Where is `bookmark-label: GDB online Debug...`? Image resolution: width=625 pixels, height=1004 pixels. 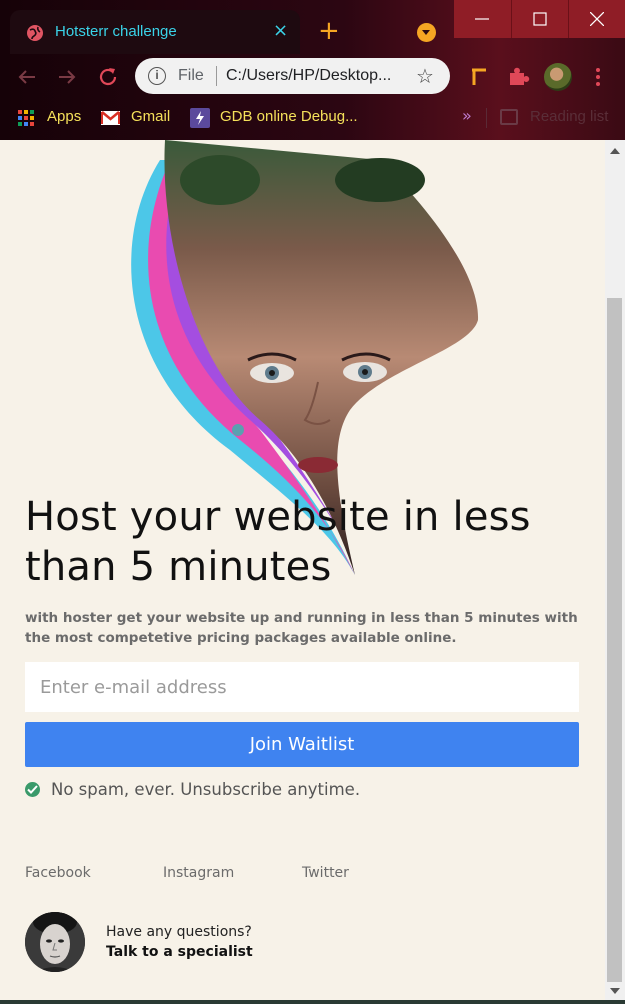
bookmark-label: GDB online Debug... is located at coordinates (289, 116).